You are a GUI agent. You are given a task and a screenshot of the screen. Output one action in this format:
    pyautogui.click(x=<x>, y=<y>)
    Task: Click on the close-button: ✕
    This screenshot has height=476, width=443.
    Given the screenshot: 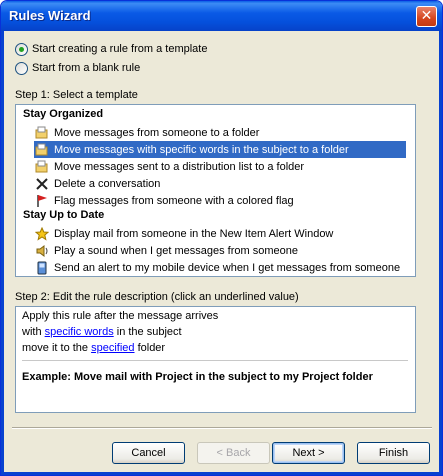 What is the action you would take?
    pyautogui.click(x=426, y=16)
    